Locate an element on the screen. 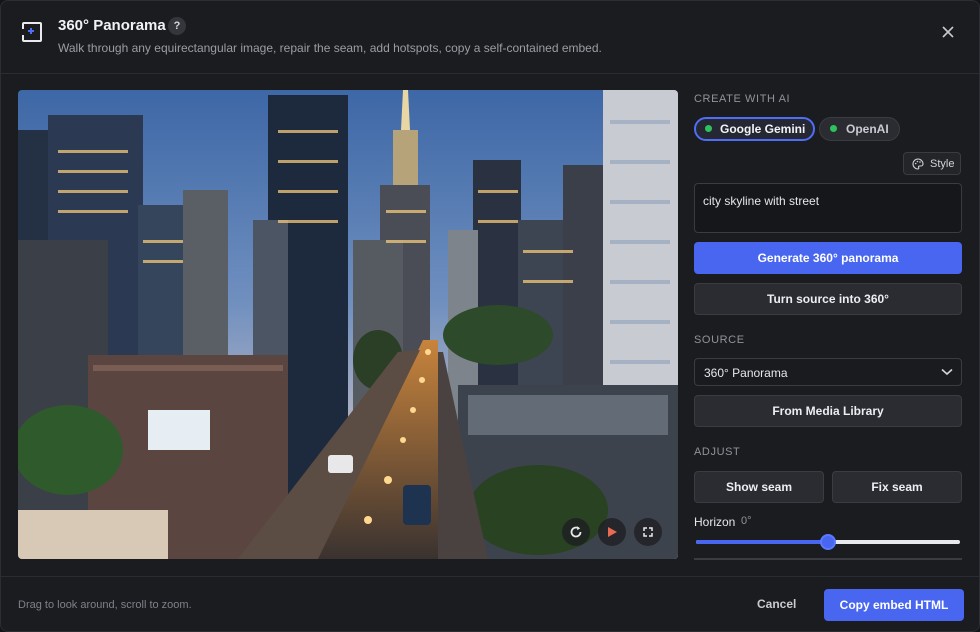 This screenshot has width=980, height=632. fullscreen-button is located at coordinates (648, 532).